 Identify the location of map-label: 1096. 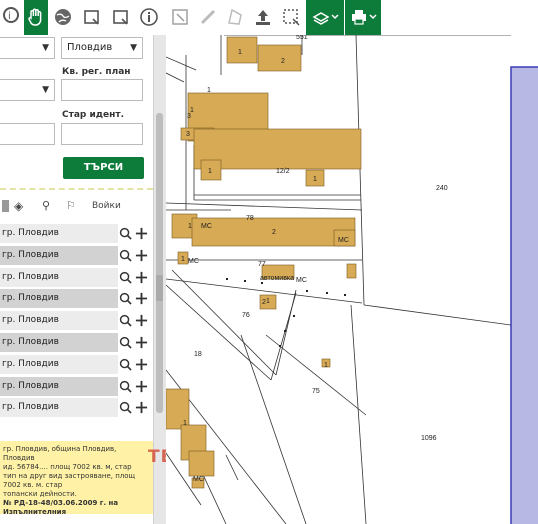
(429, 438).